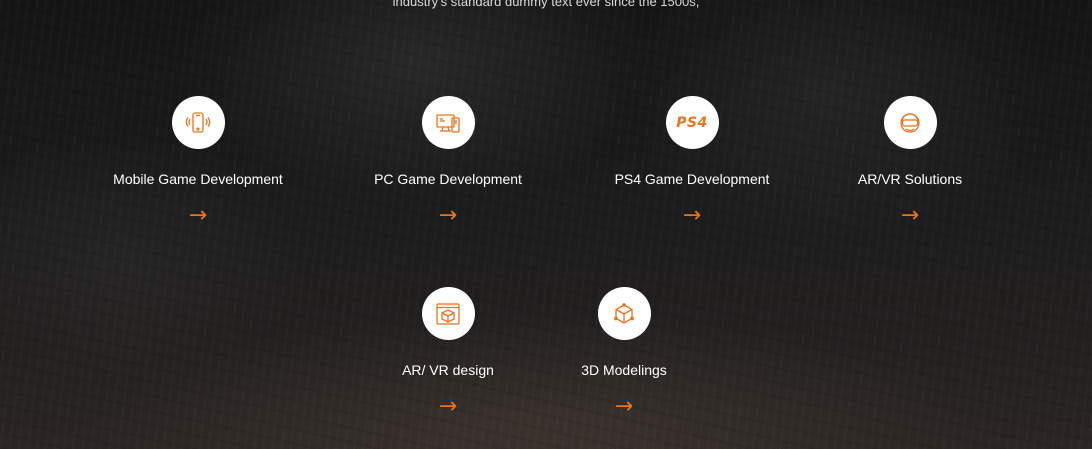 The image size is (1092, 449). What do you see at coordinates (910, 122) in the screenshot?
I see `vr-headset-icon` at bounding box center [910, 122].